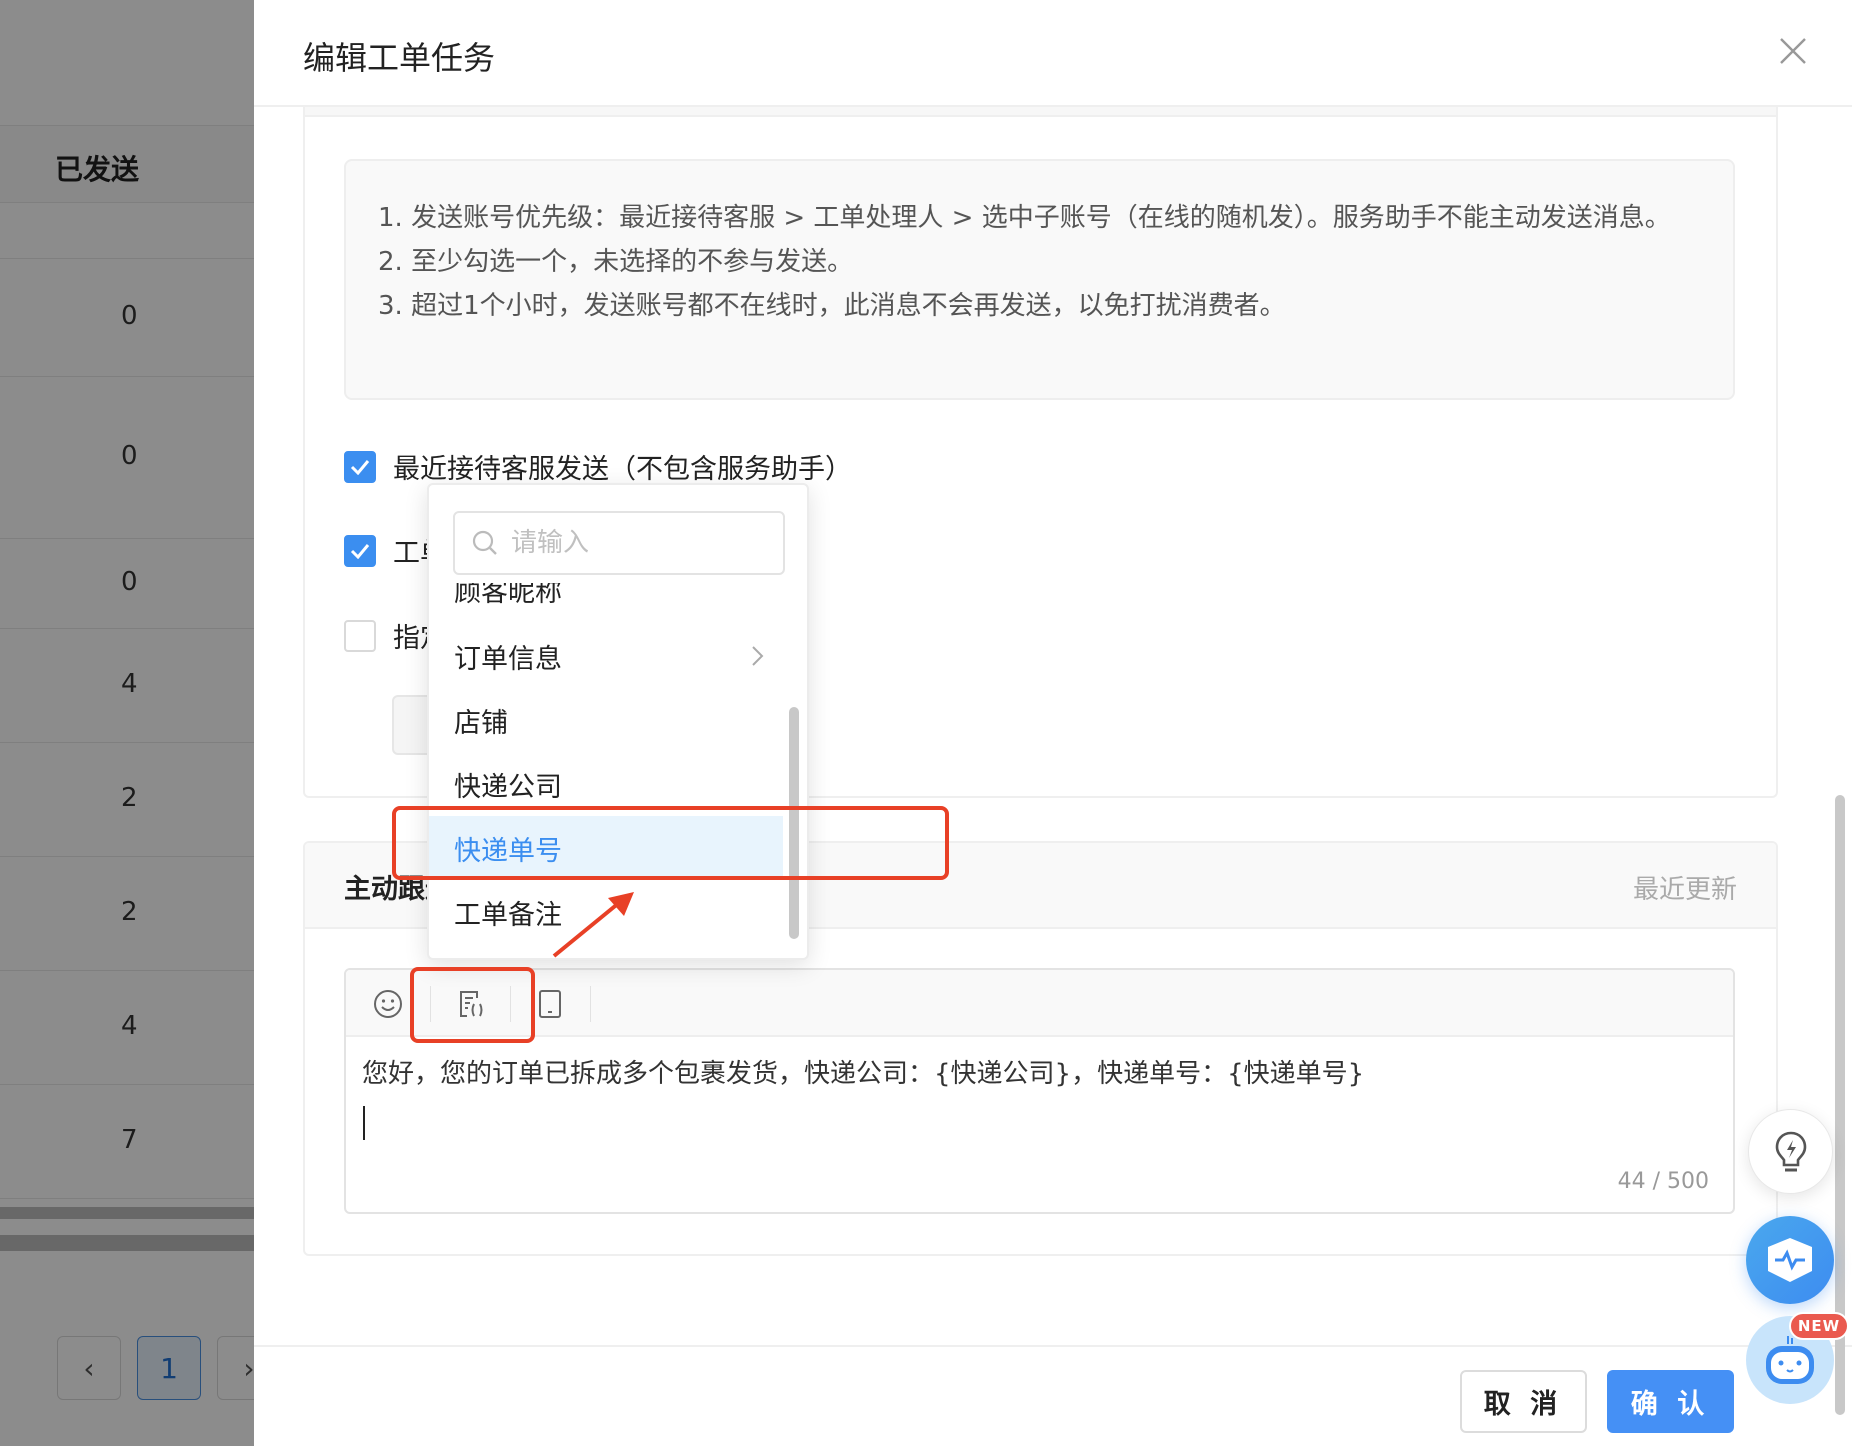  Describe the element at coordinates (508, 595) in the screenshot. I see `item-label: 顾客昵称` at that location.